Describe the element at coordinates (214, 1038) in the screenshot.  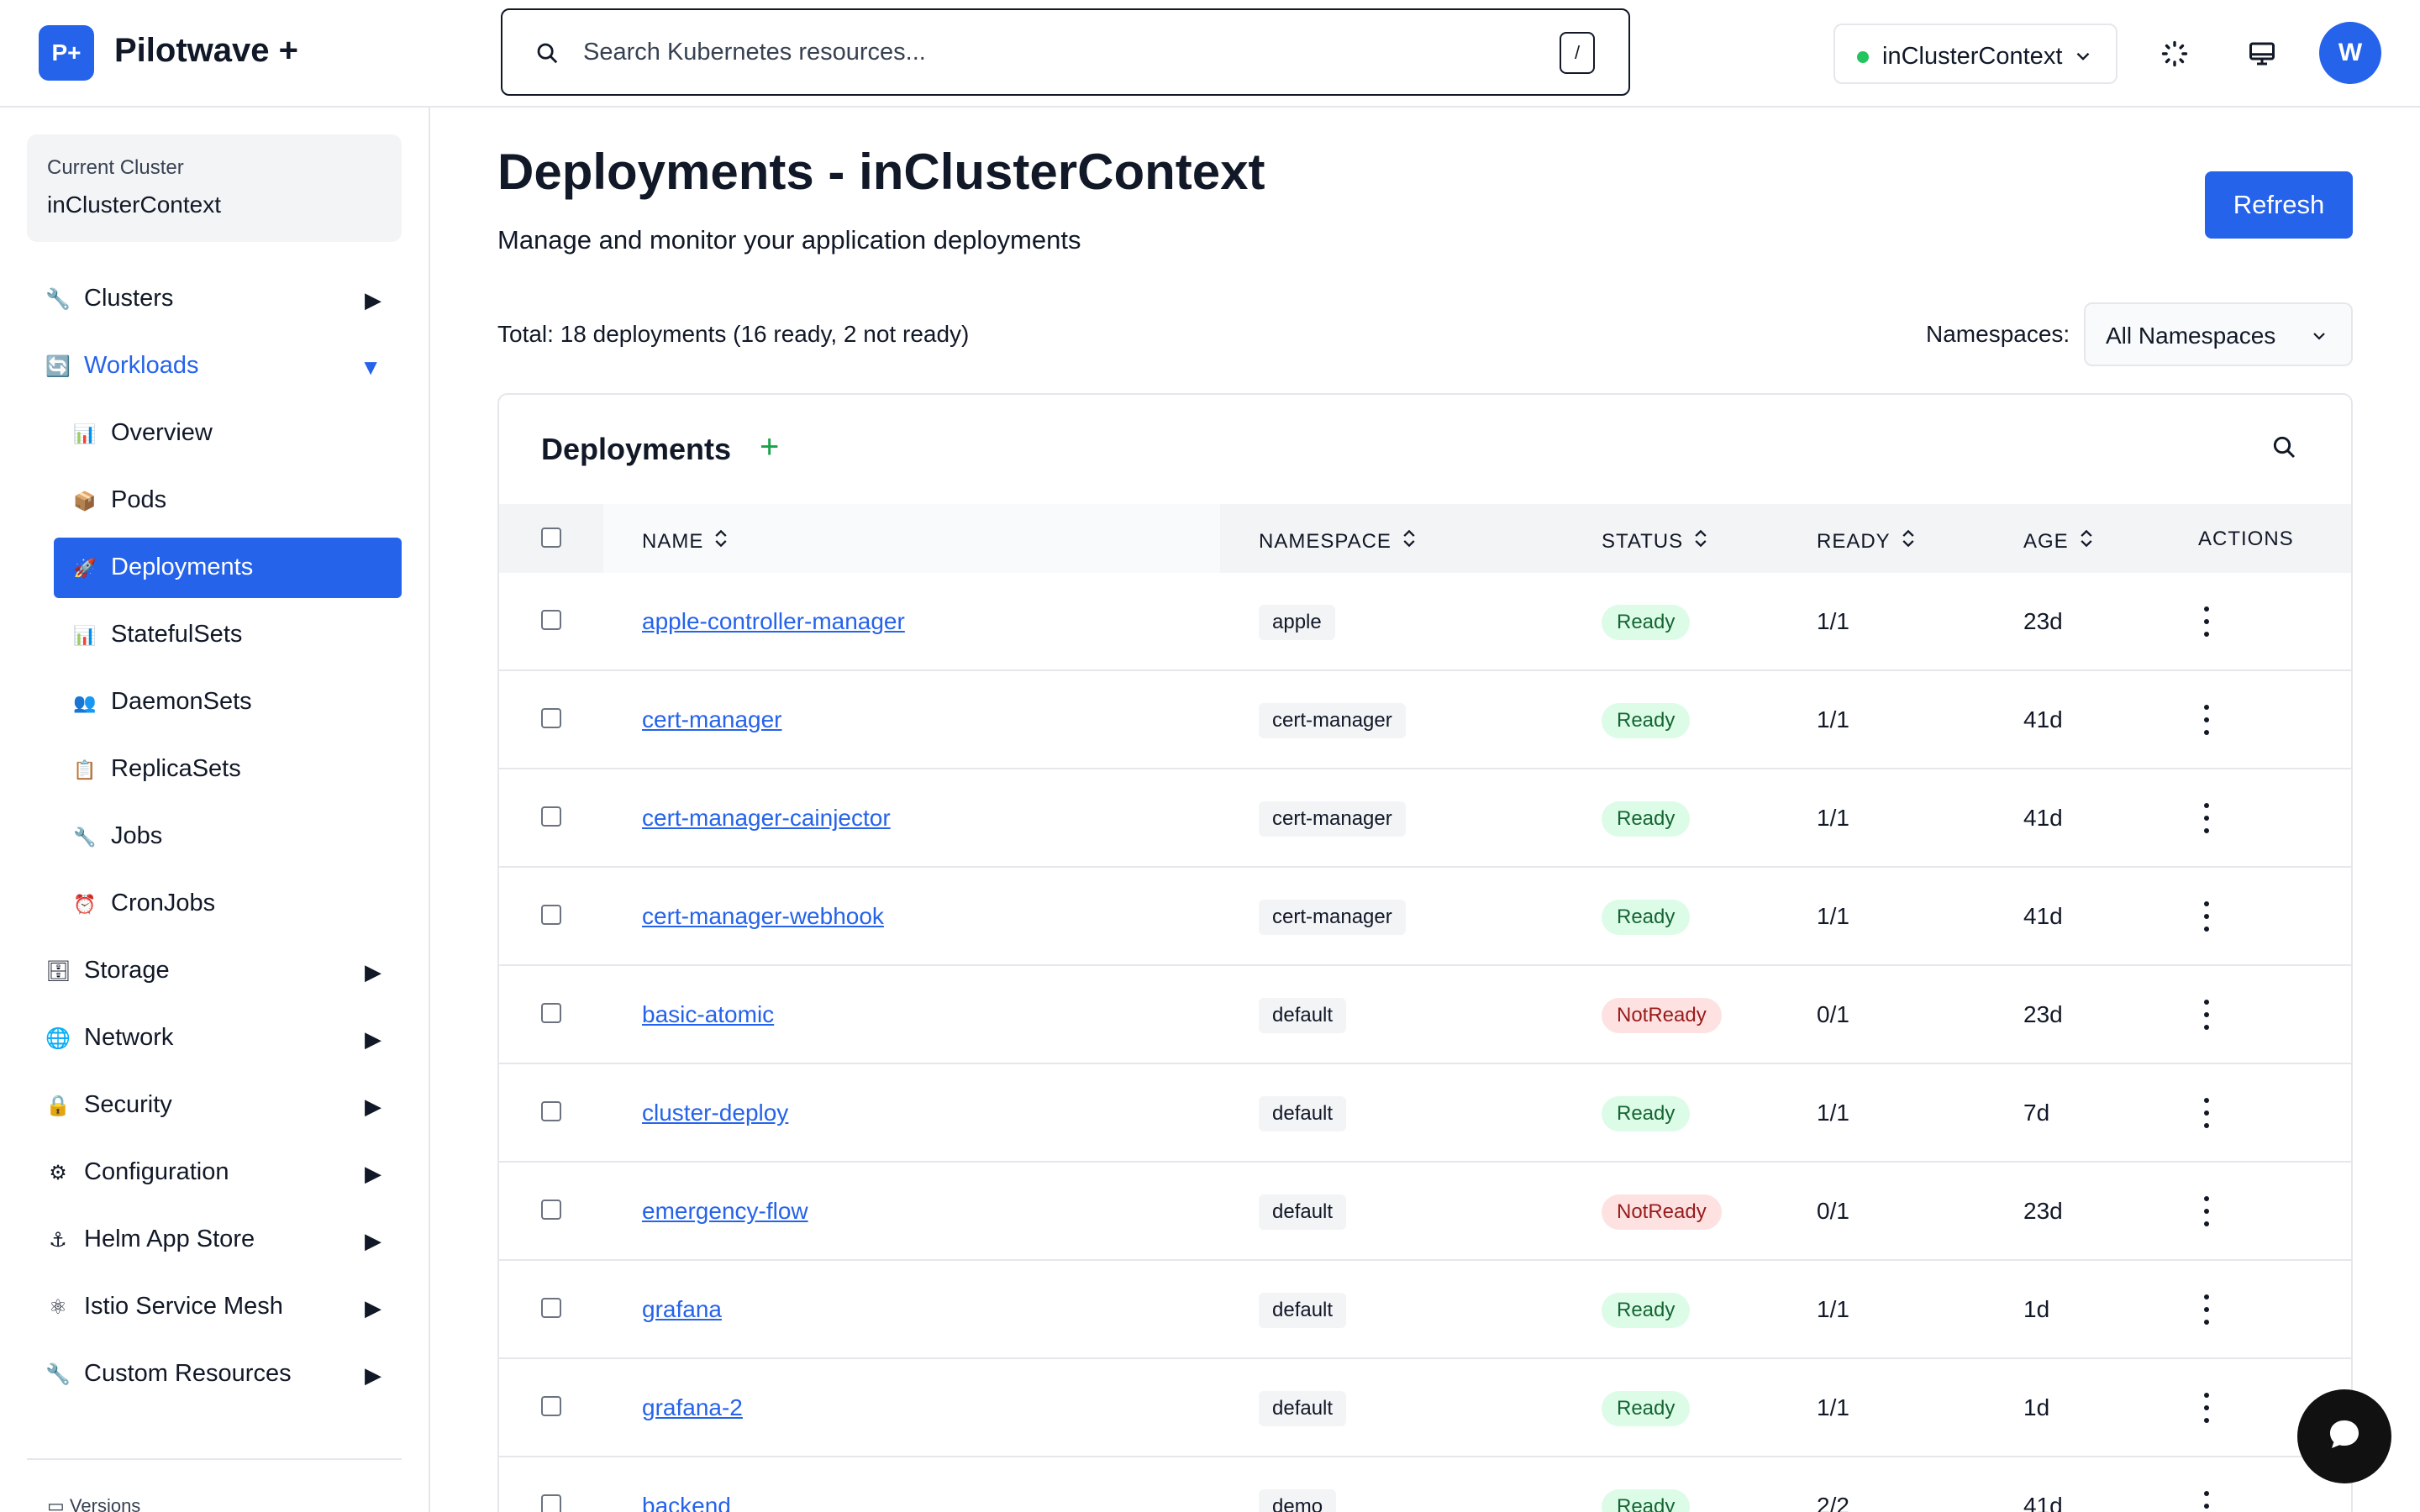
I see `sidebar-item-network: 🌐 Network ▶` at that location.